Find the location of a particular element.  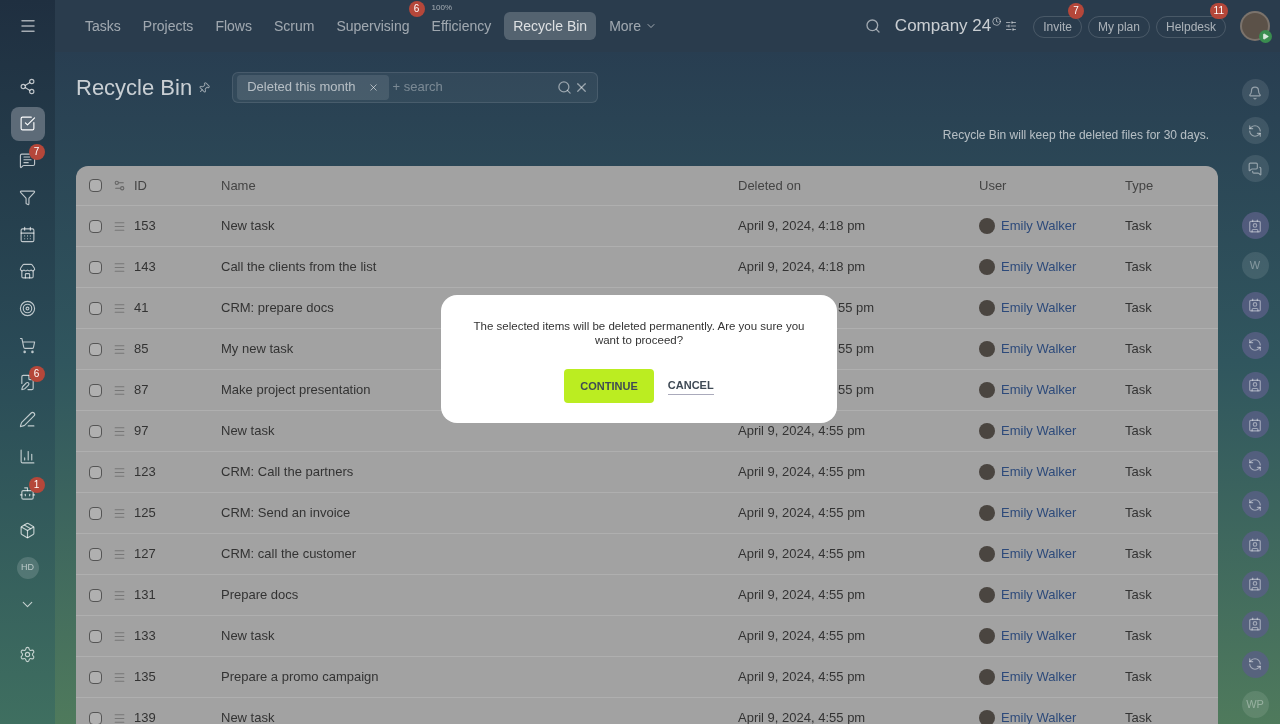

sidebar-item: 6 is located at coordinates (27, 382).